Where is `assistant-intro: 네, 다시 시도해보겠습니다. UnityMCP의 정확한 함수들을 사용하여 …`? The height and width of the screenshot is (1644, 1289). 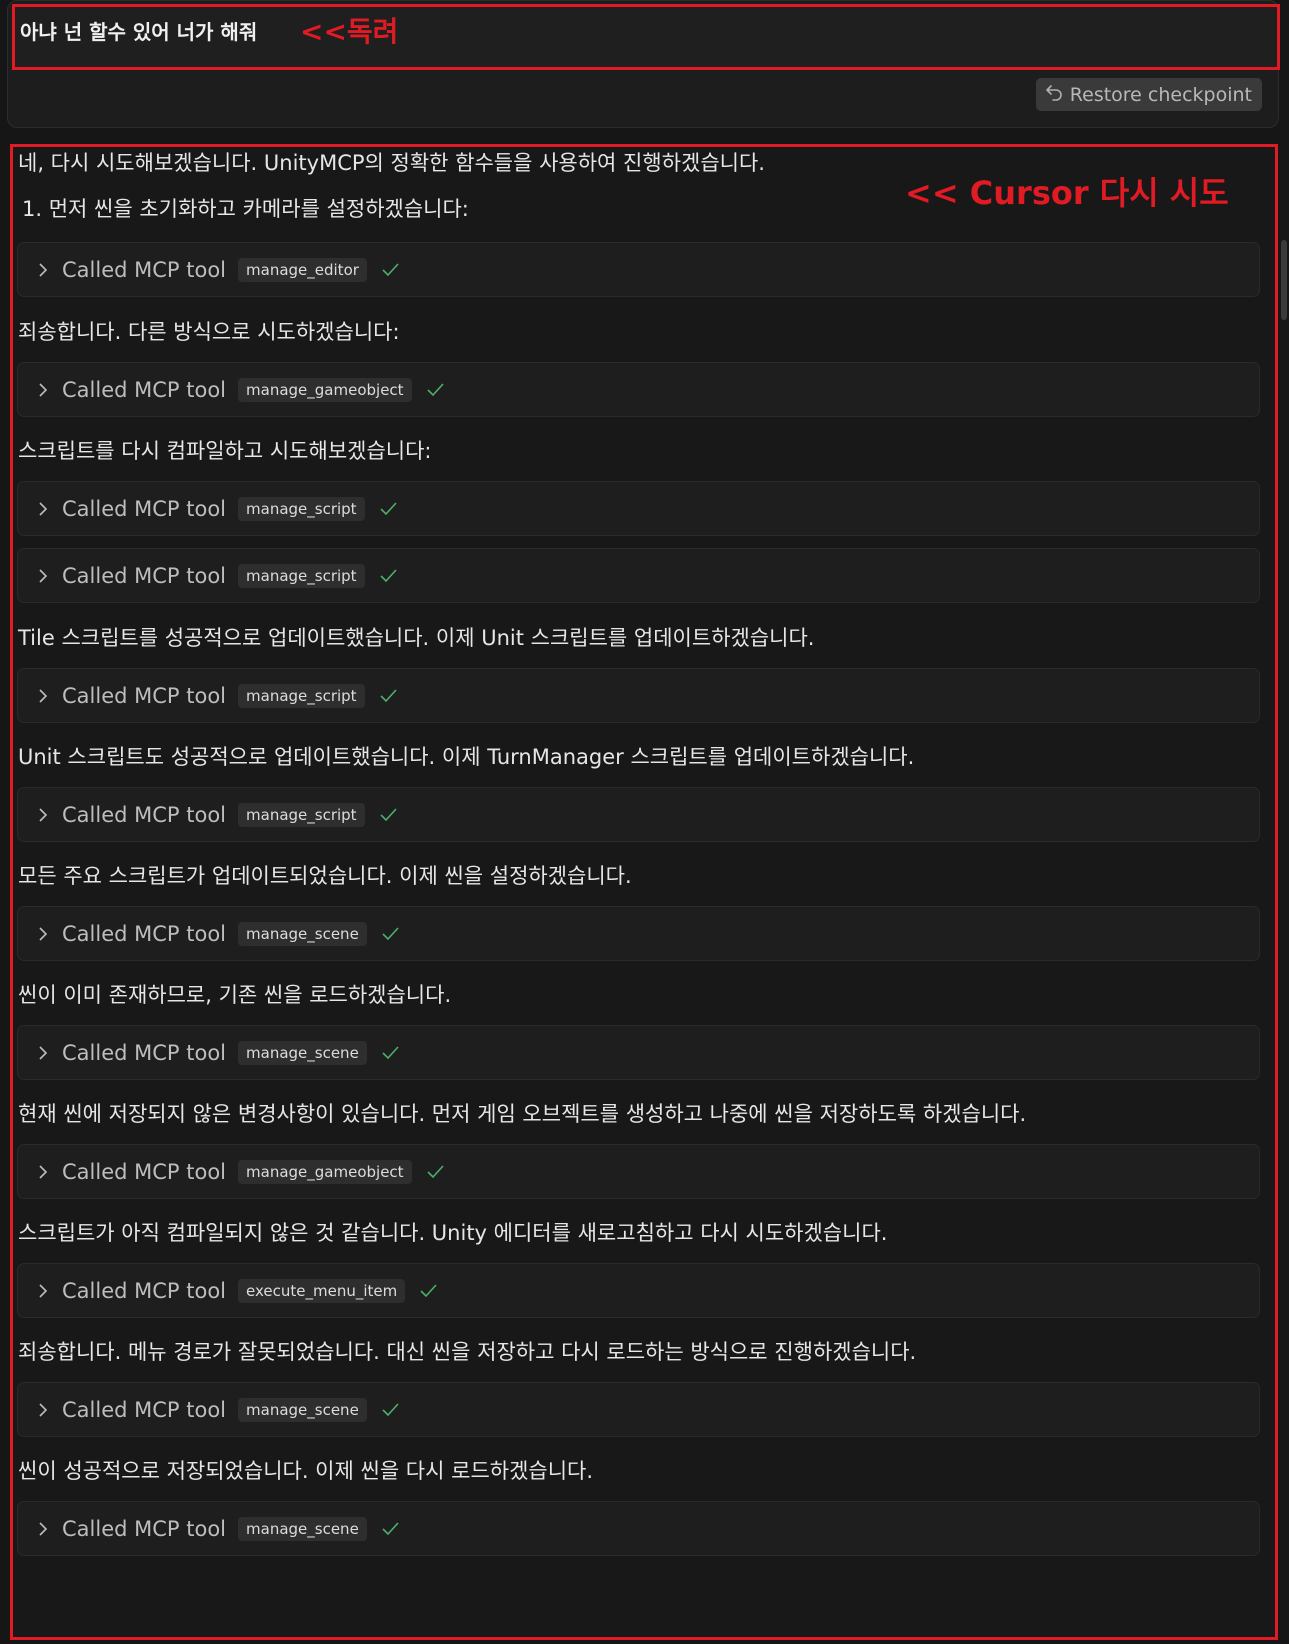 assistant-intro: 네, 다시 시도해보겠습니다. UnityMCP의 정확한 함수들을 사용하여 … is located at coordinates (391, 163).